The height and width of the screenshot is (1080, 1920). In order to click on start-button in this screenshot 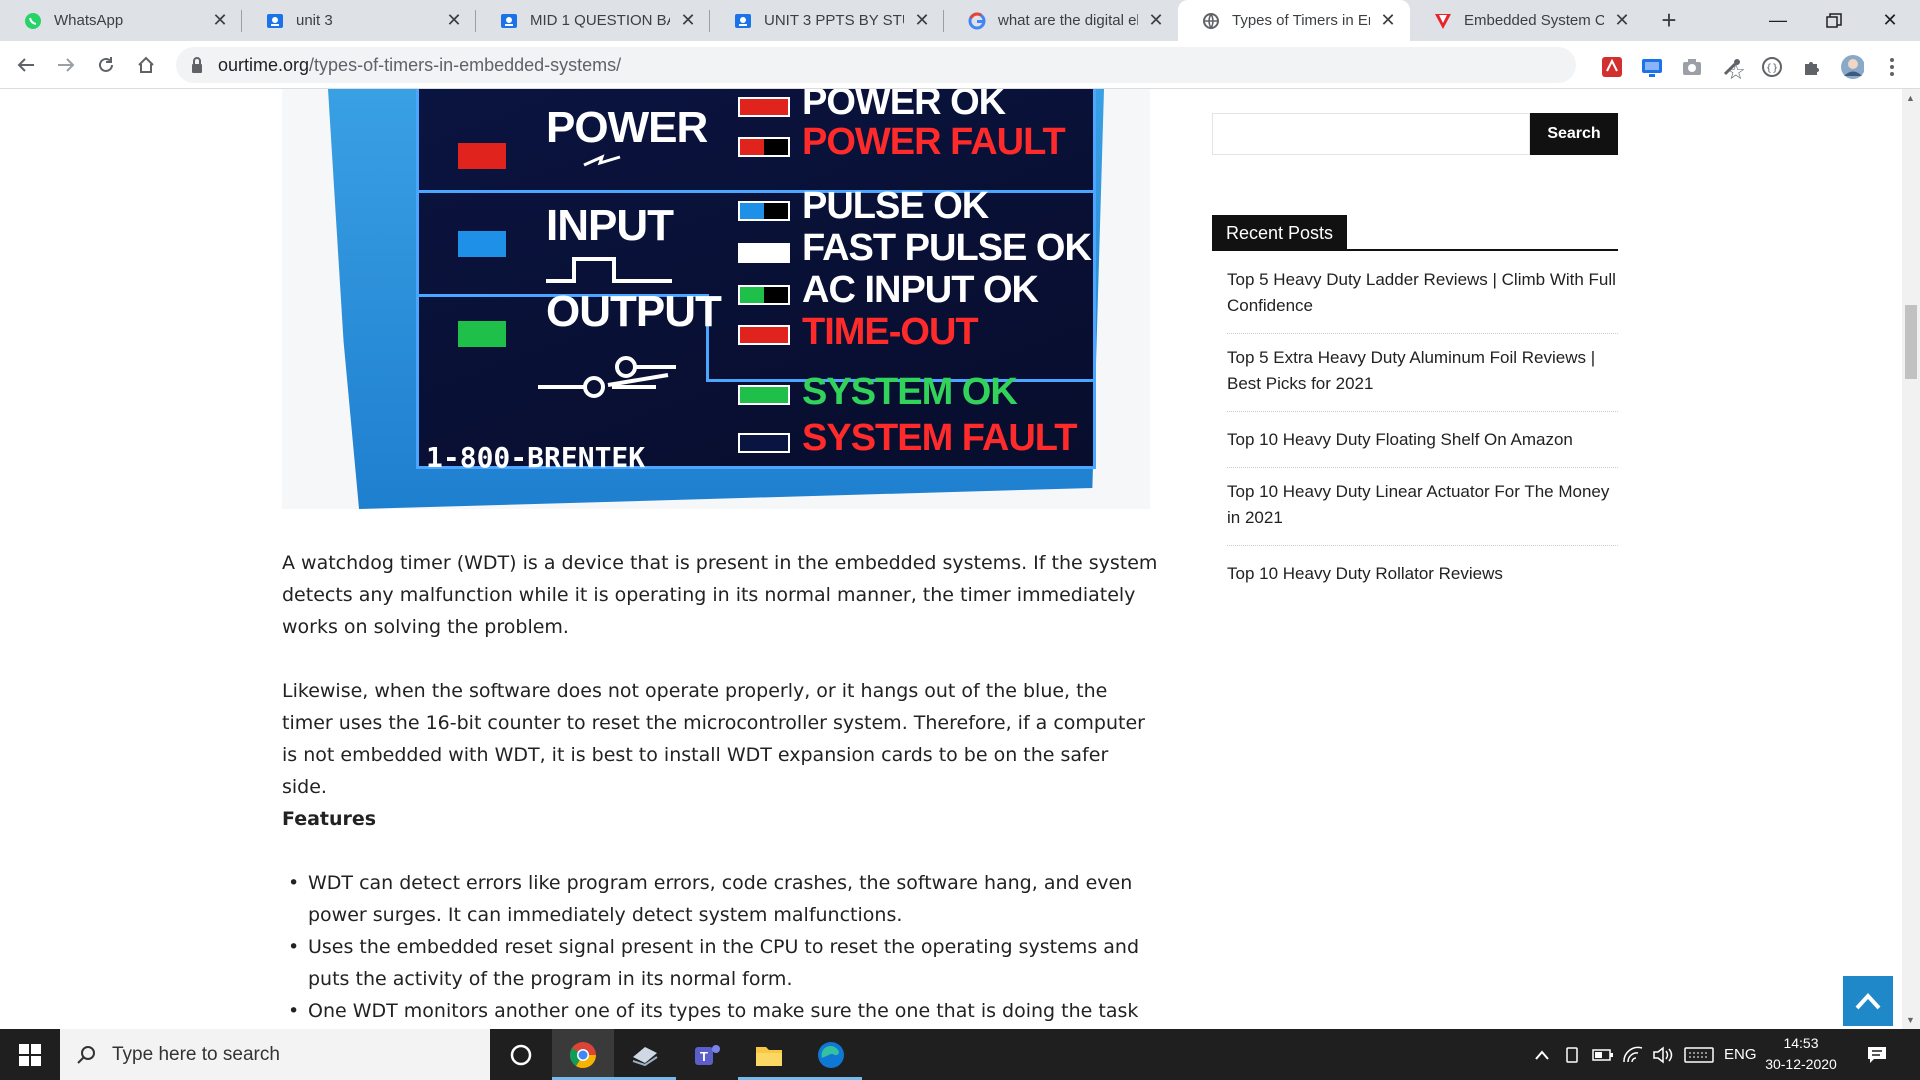, I will do `click(30, 1054)`.